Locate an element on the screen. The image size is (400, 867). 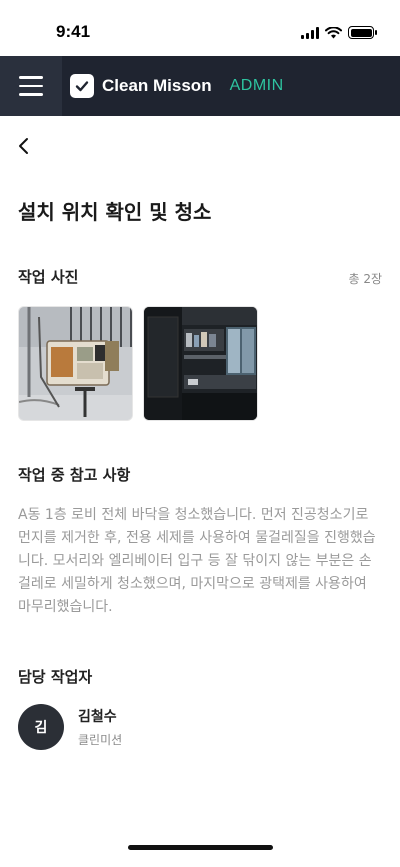
menu-button is located at coordinates (31, 86).